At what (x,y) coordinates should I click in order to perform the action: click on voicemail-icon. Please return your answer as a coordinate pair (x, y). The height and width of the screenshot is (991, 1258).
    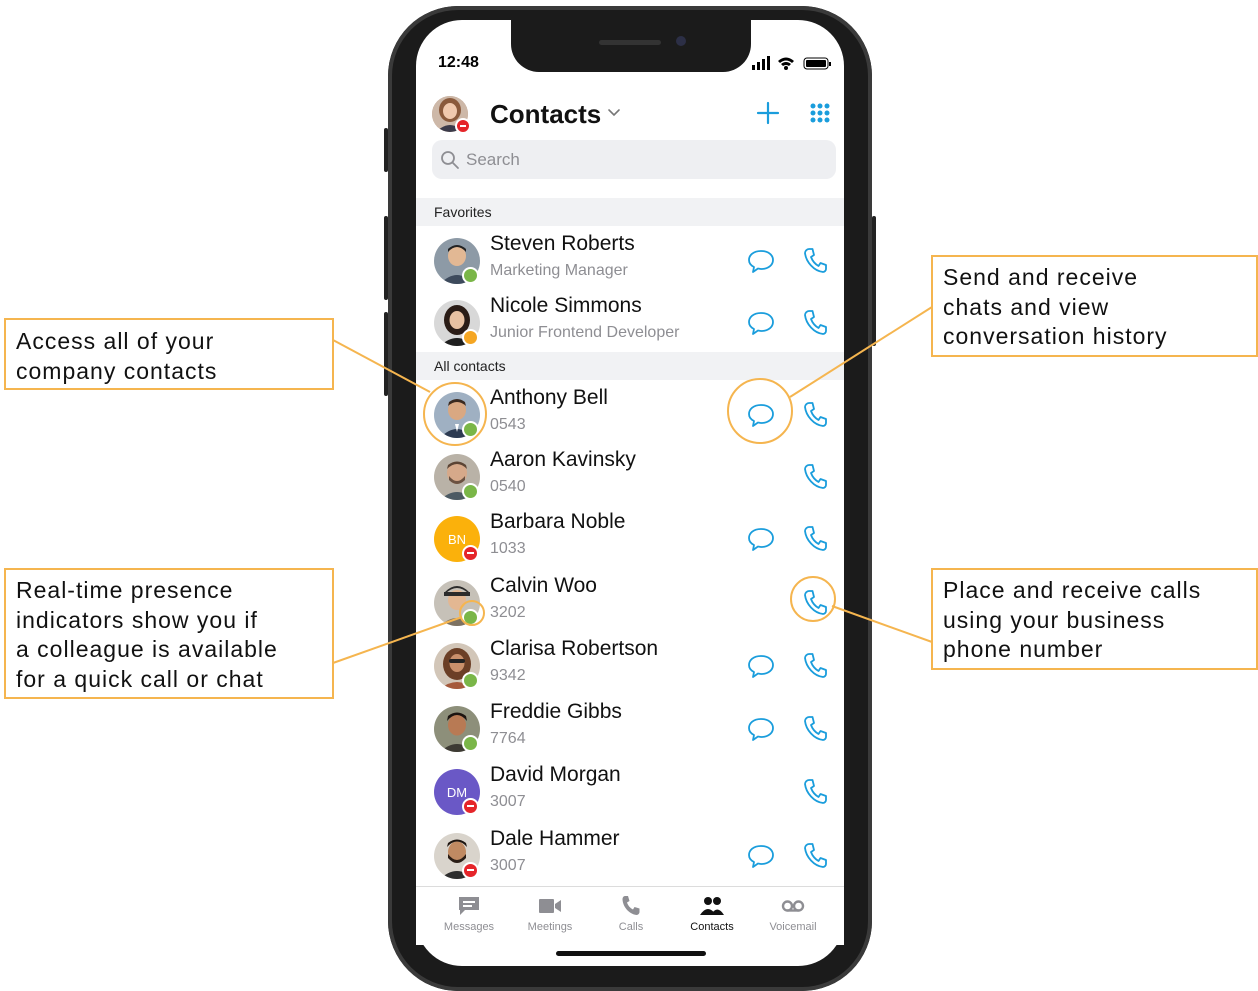
    Looking at the image, I should click on (793, 906).